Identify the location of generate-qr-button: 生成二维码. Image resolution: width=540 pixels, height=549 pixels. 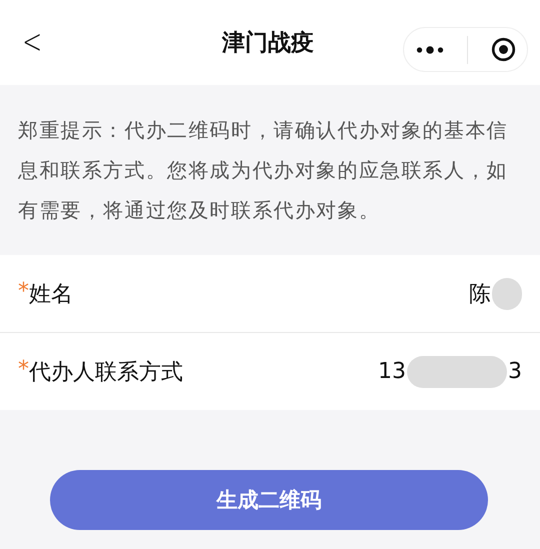
(269, 500).